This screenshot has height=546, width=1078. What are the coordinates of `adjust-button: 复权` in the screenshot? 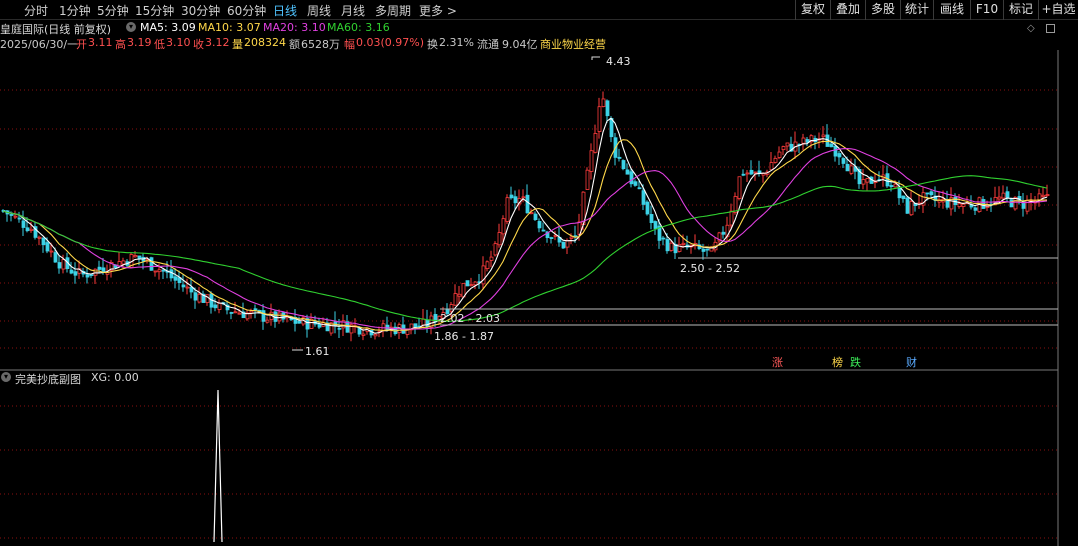 It's located at (812, 10).